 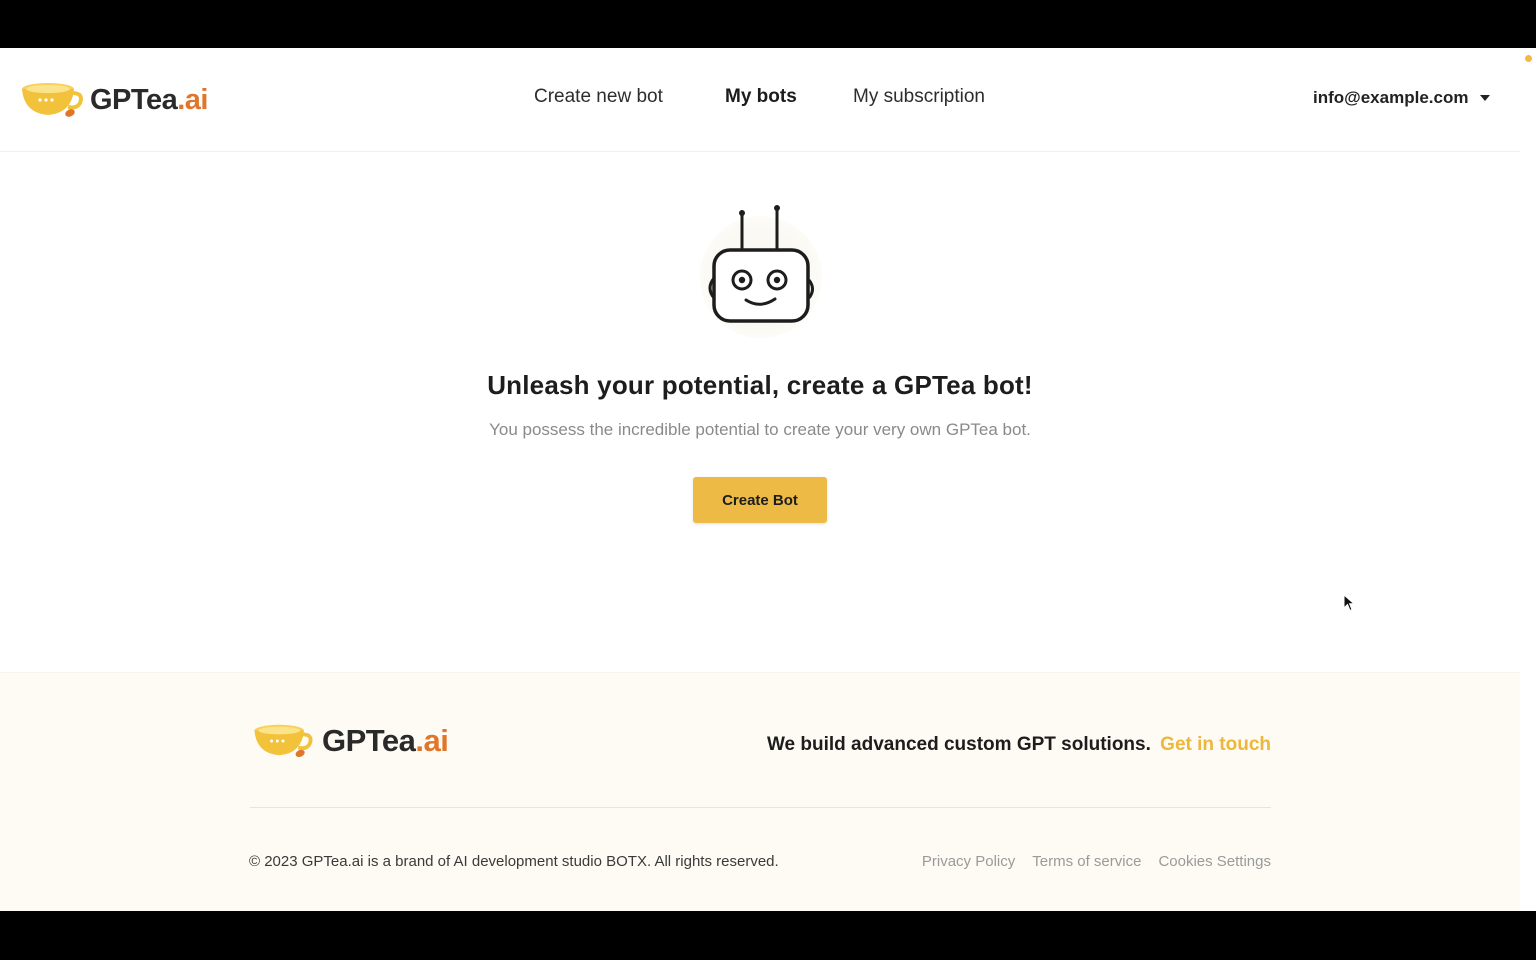 I want to click on letterbox-top, so click(x=768, y=24).